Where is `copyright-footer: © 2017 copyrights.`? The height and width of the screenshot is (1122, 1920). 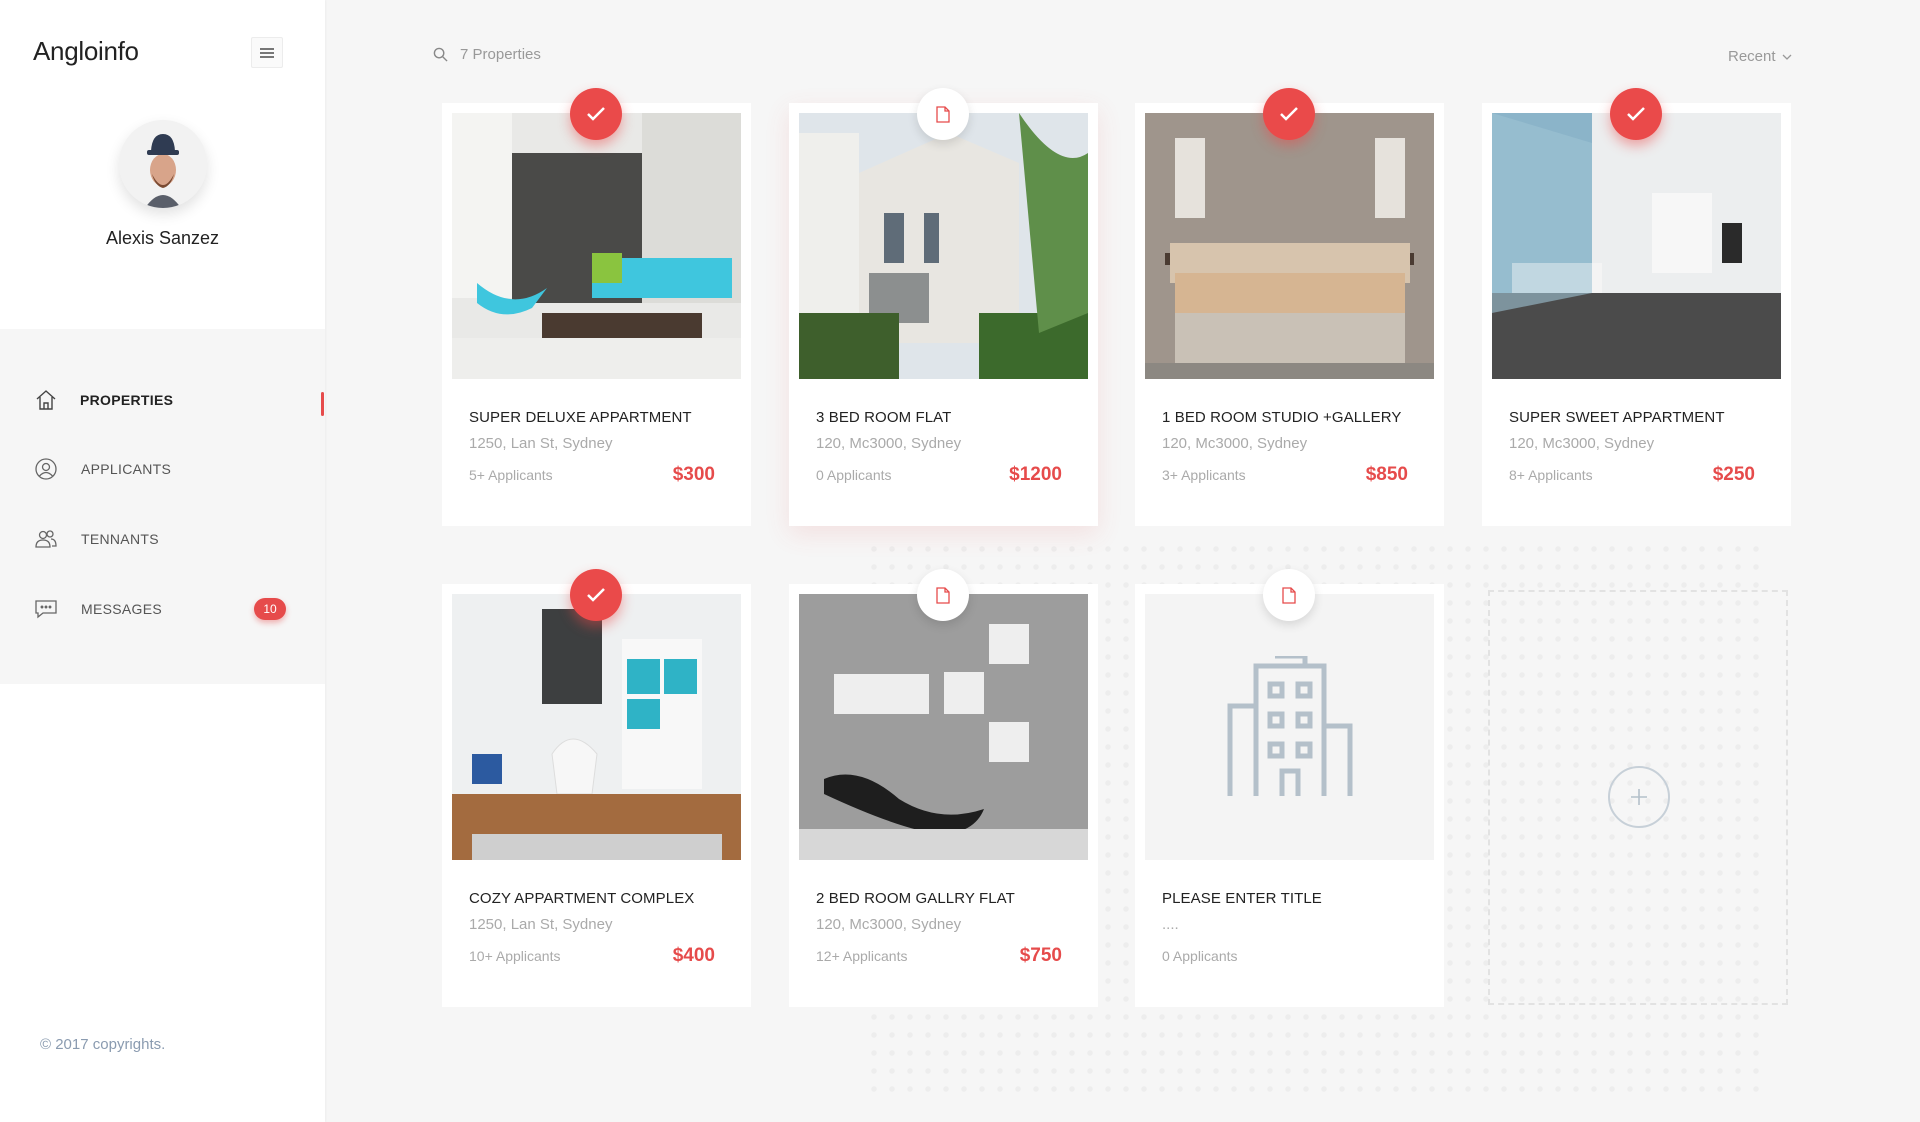 copyright-footer: © 2017 copyrights. is located at coordinates (103, 1044).